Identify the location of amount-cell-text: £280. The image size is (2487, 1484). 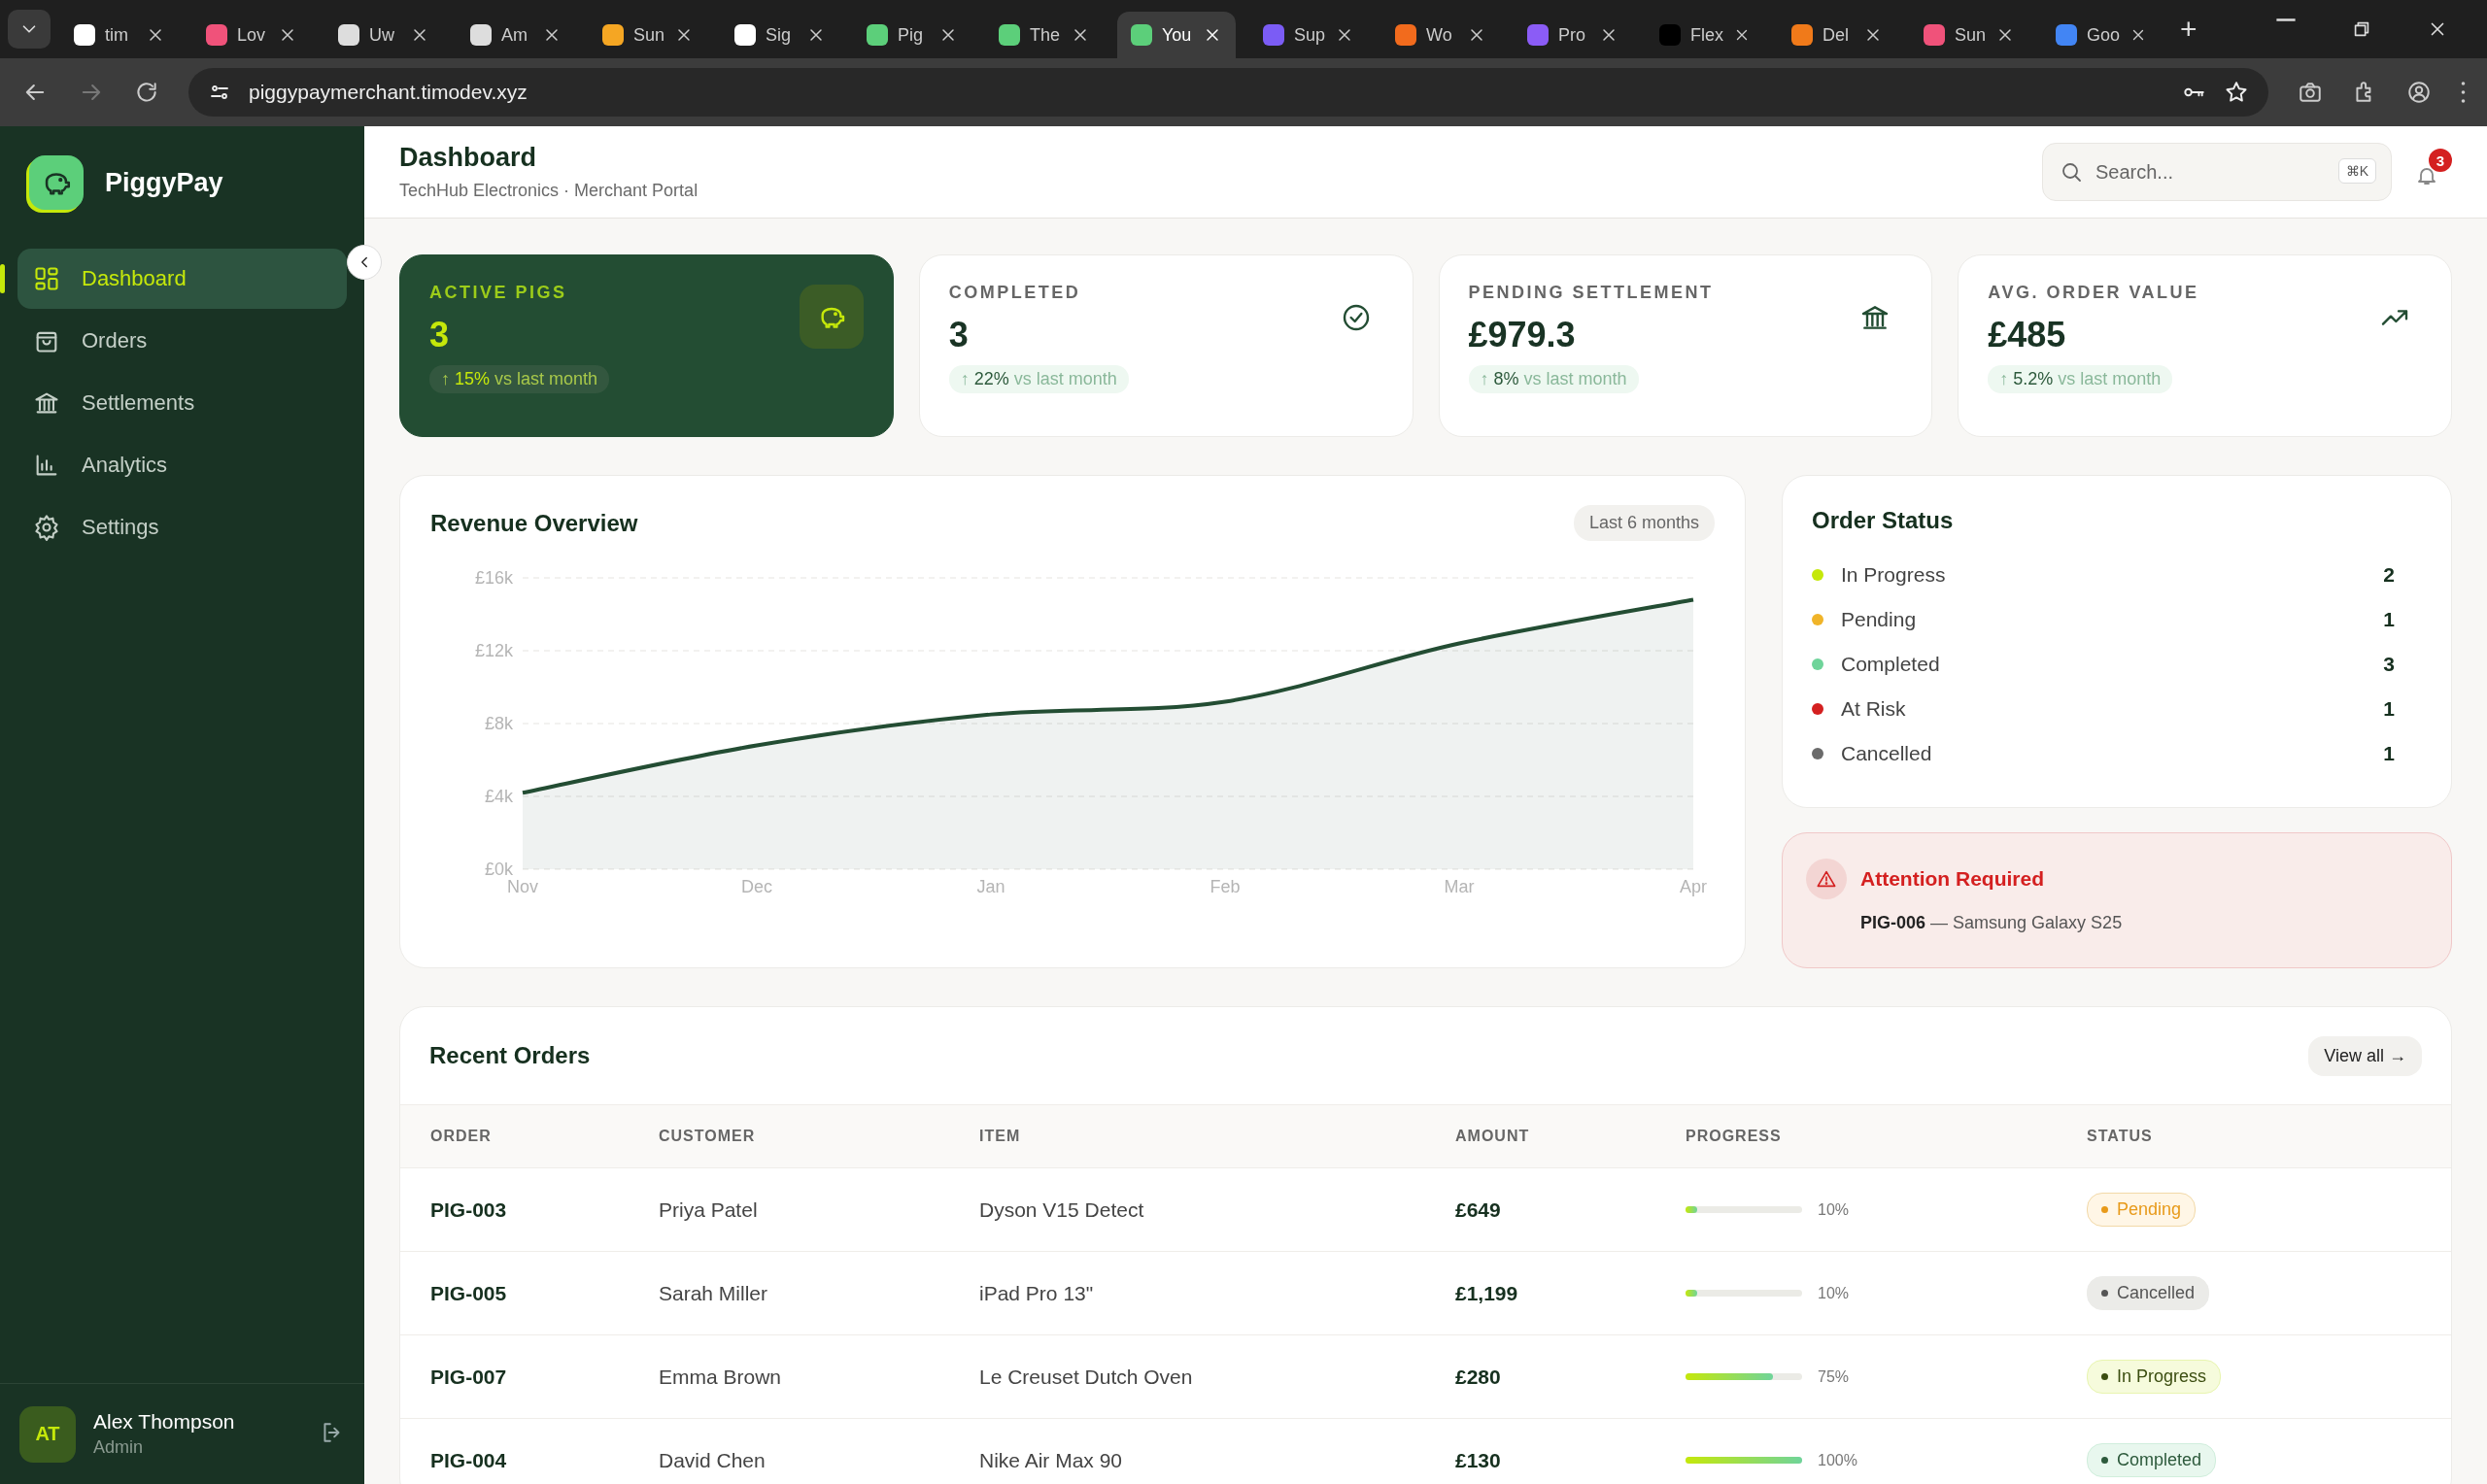
(1478, 1377).